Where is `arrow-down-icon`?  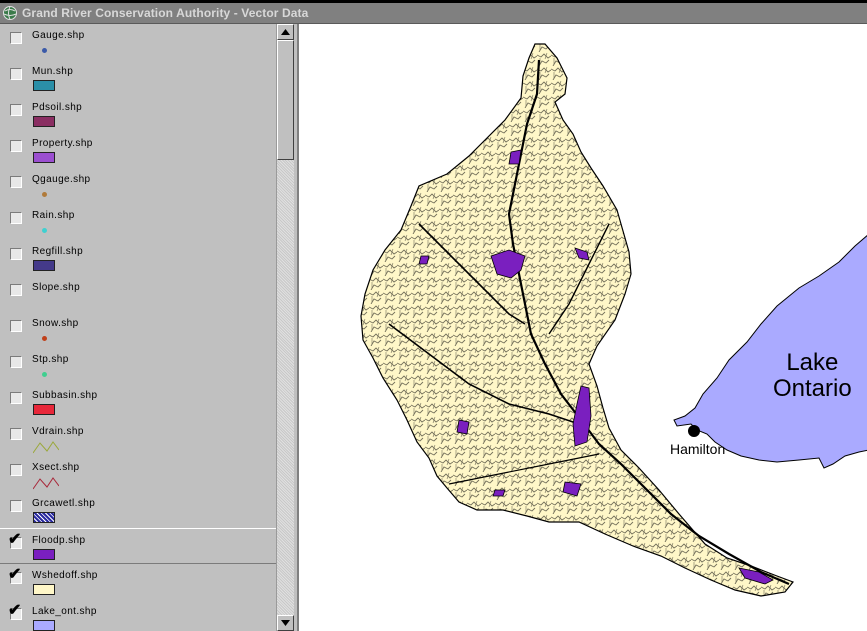
arrow-down-icon is located at coordinates (285, 623).